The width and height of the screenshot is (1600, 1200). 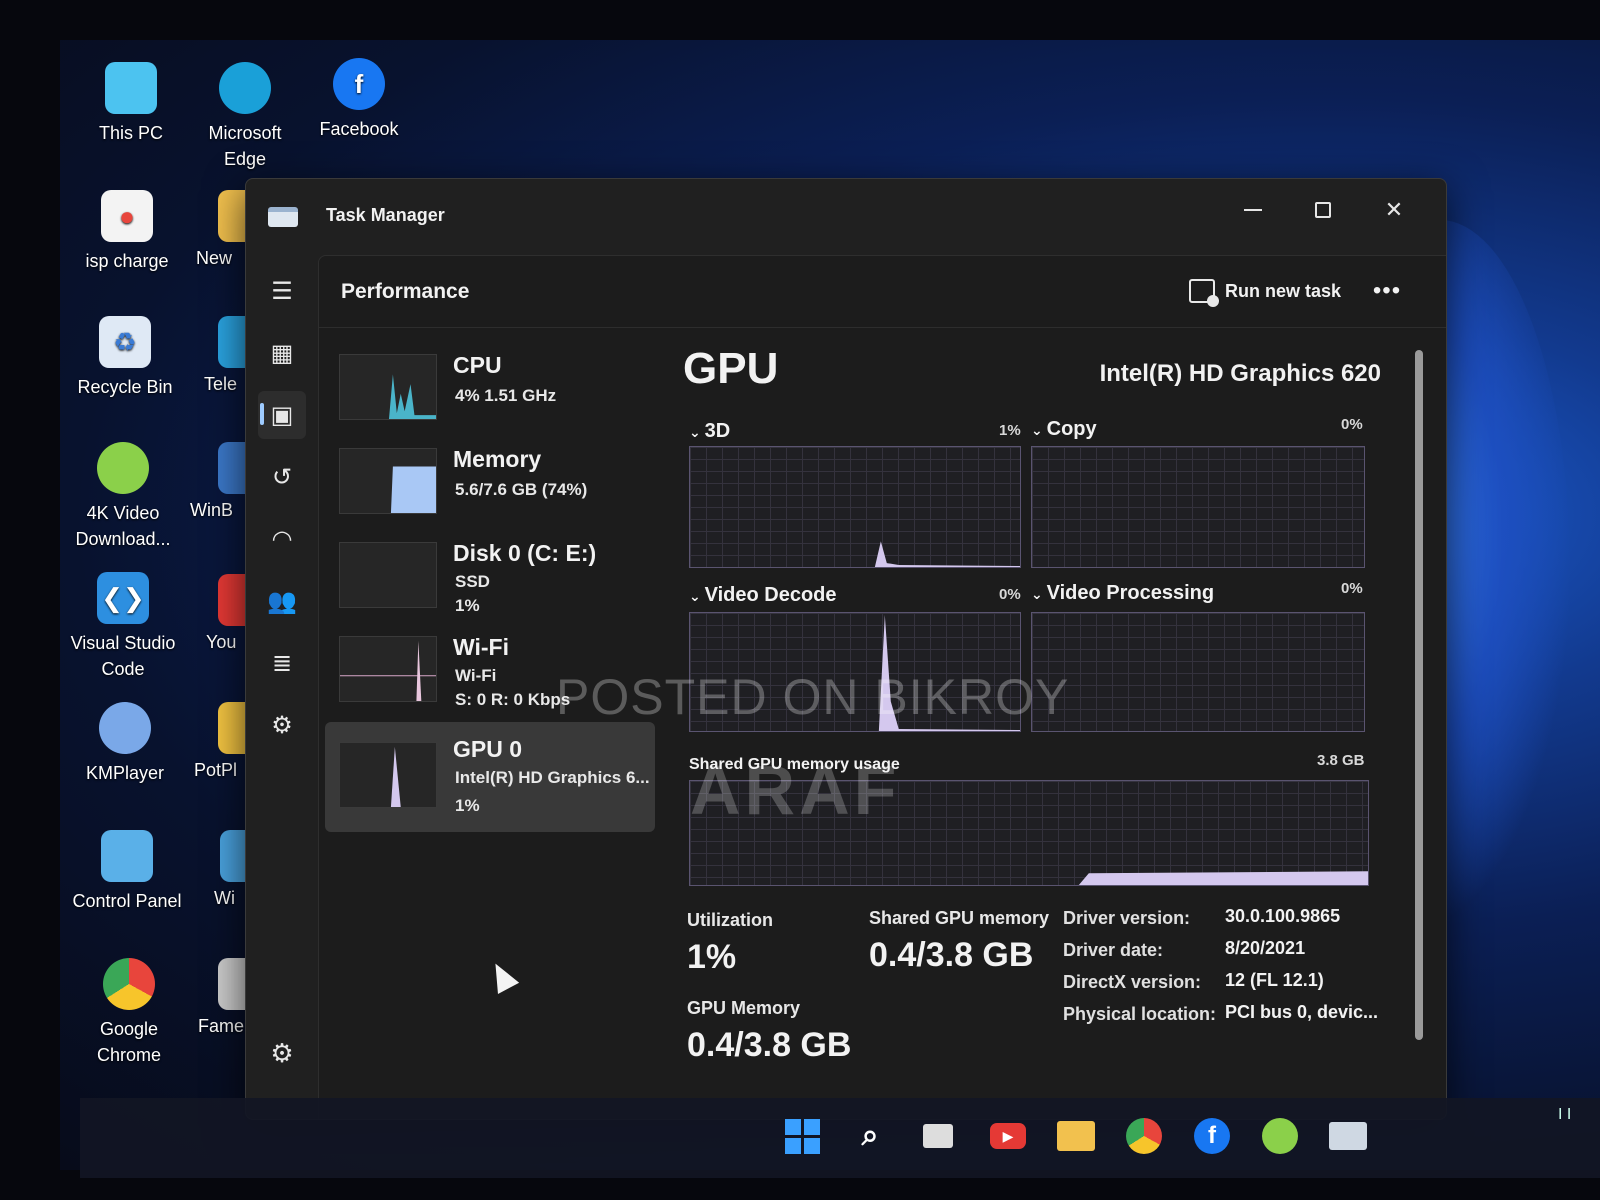 What do you see at coordinates (131, 104) in the screenshot?
I see `desktop-icon-this-pc: This PC` at bounding box center [131, 104].